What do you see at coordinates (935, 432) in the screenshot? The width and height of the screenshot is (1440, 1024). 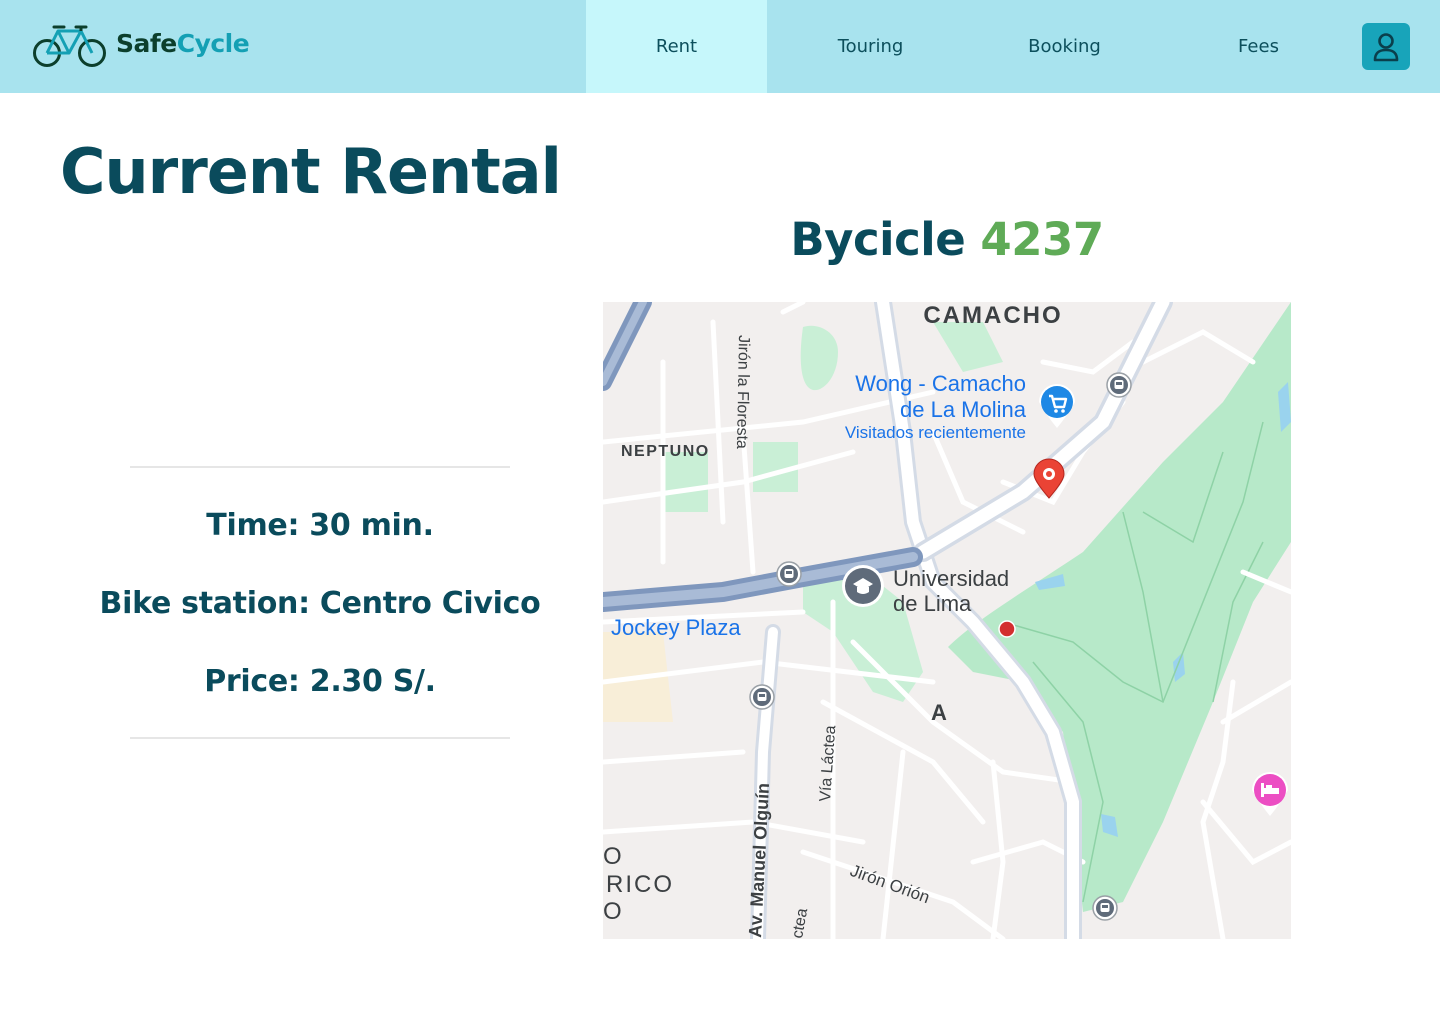 I see `map-label: Visitados recientemente` at bounding box center [935, 432].